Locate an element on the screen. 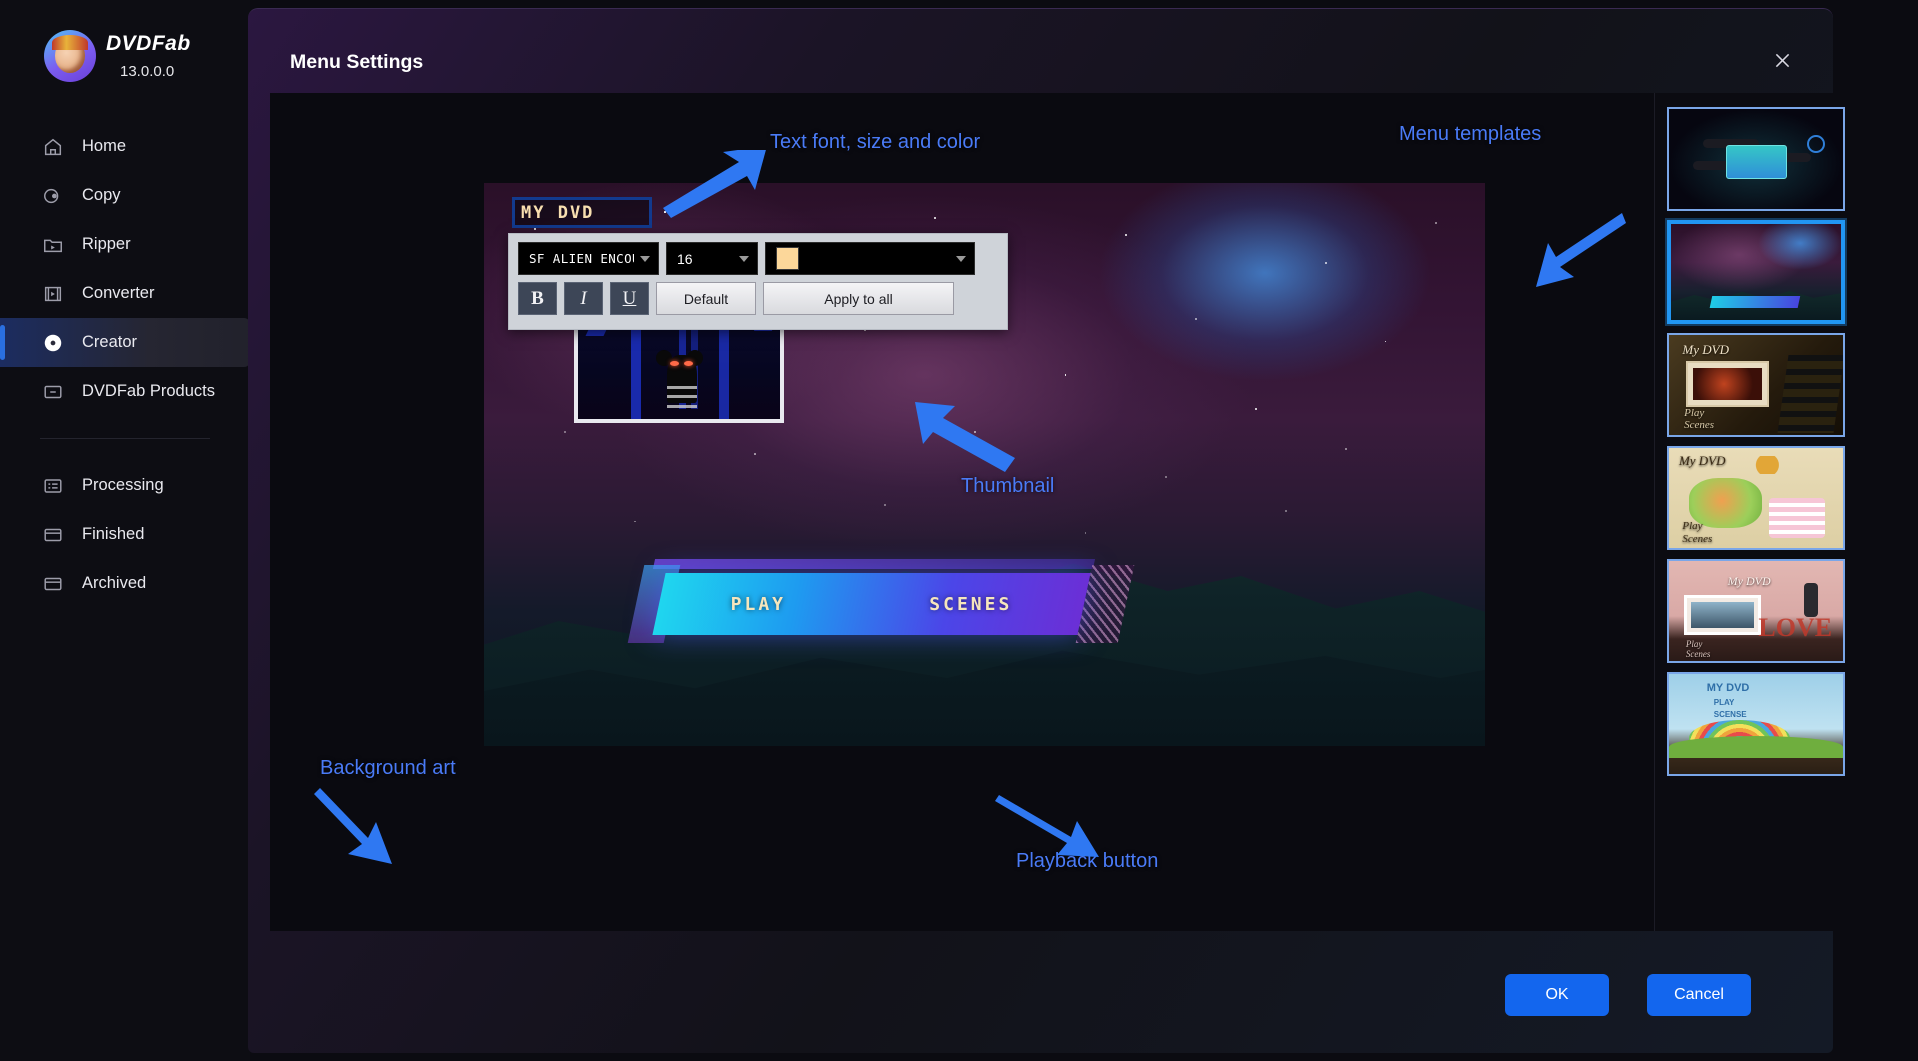 This screenshot has height=1061, width=1918. annotation-menu-templates: Menu templates is located at coordinates (1470, 134).